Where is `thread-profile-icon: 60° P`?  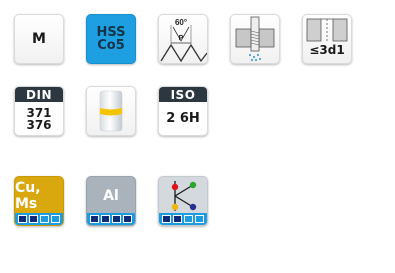
thread-profile-icon: 60° P is located at coordinates (183, 40).